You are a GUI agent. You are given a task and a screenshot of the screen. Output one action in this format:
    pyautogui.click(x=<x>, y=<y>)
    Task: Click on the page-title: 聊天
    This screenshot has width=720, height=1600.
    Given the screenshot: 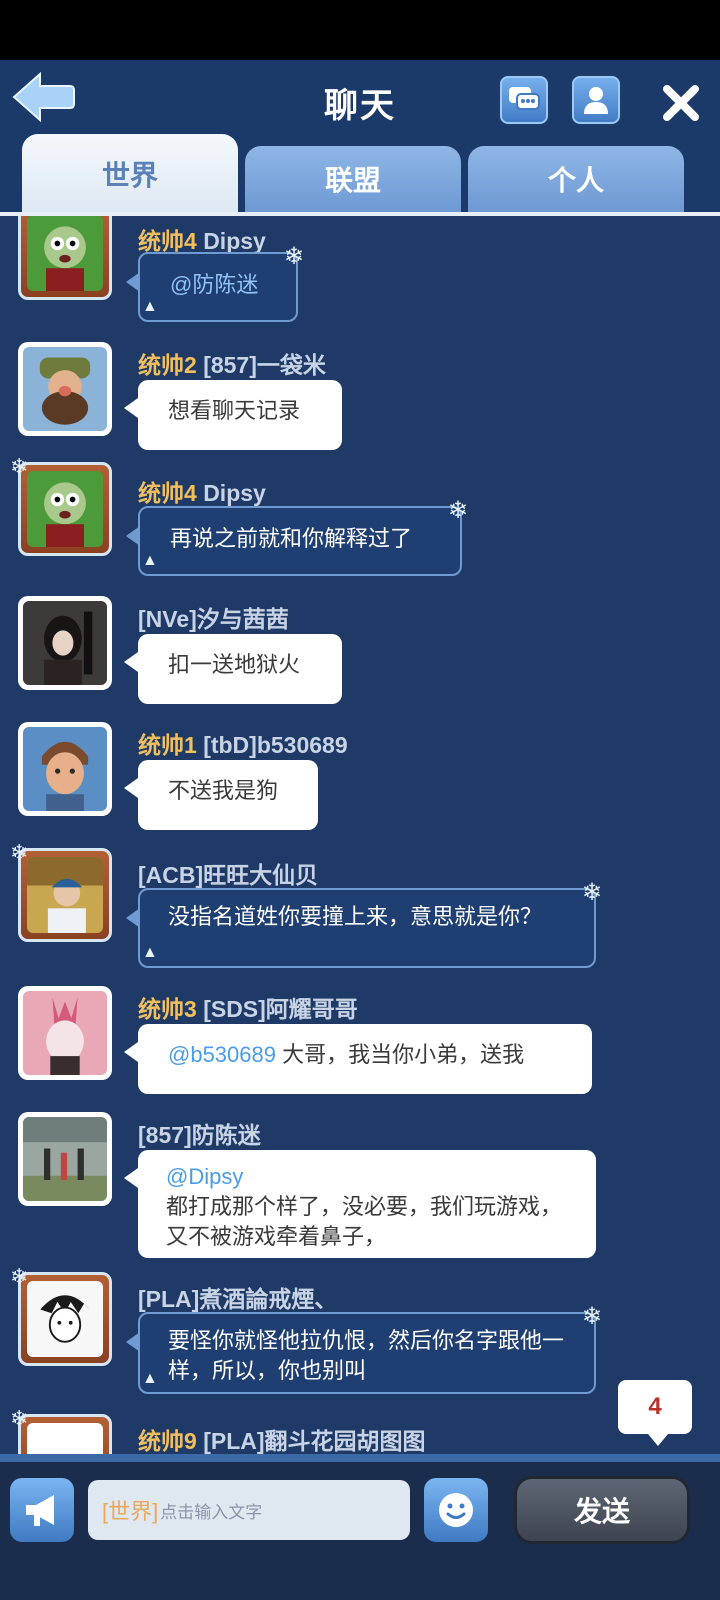 What is the action you would take?
    pyautogui.click(x=360, y=106)
    